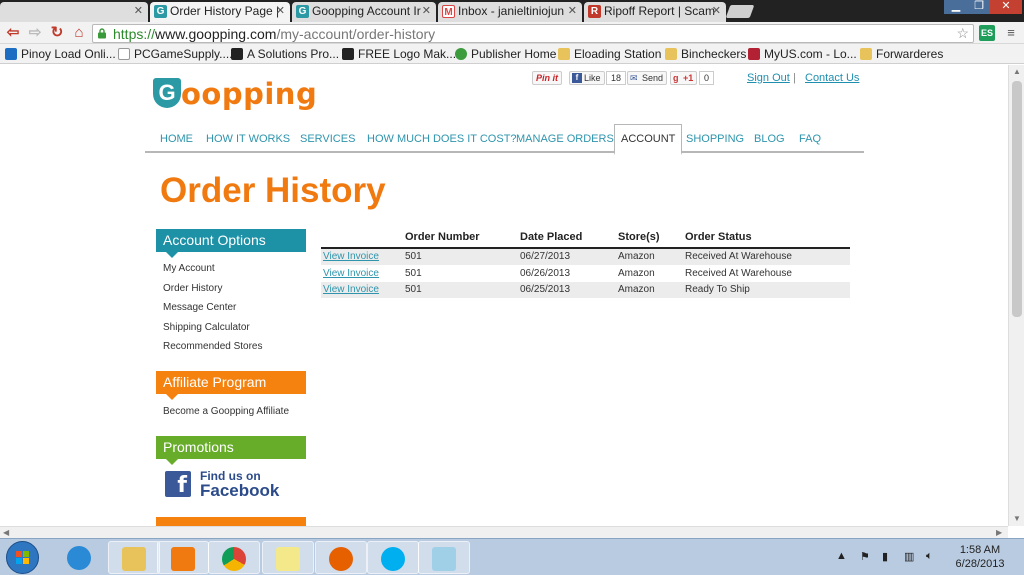 The height and width of the screenshot is (575, 1024). Describe the element at coordinates (648, 139) in the screenshot. I see `nav-account: ACCOUNT` at that location.